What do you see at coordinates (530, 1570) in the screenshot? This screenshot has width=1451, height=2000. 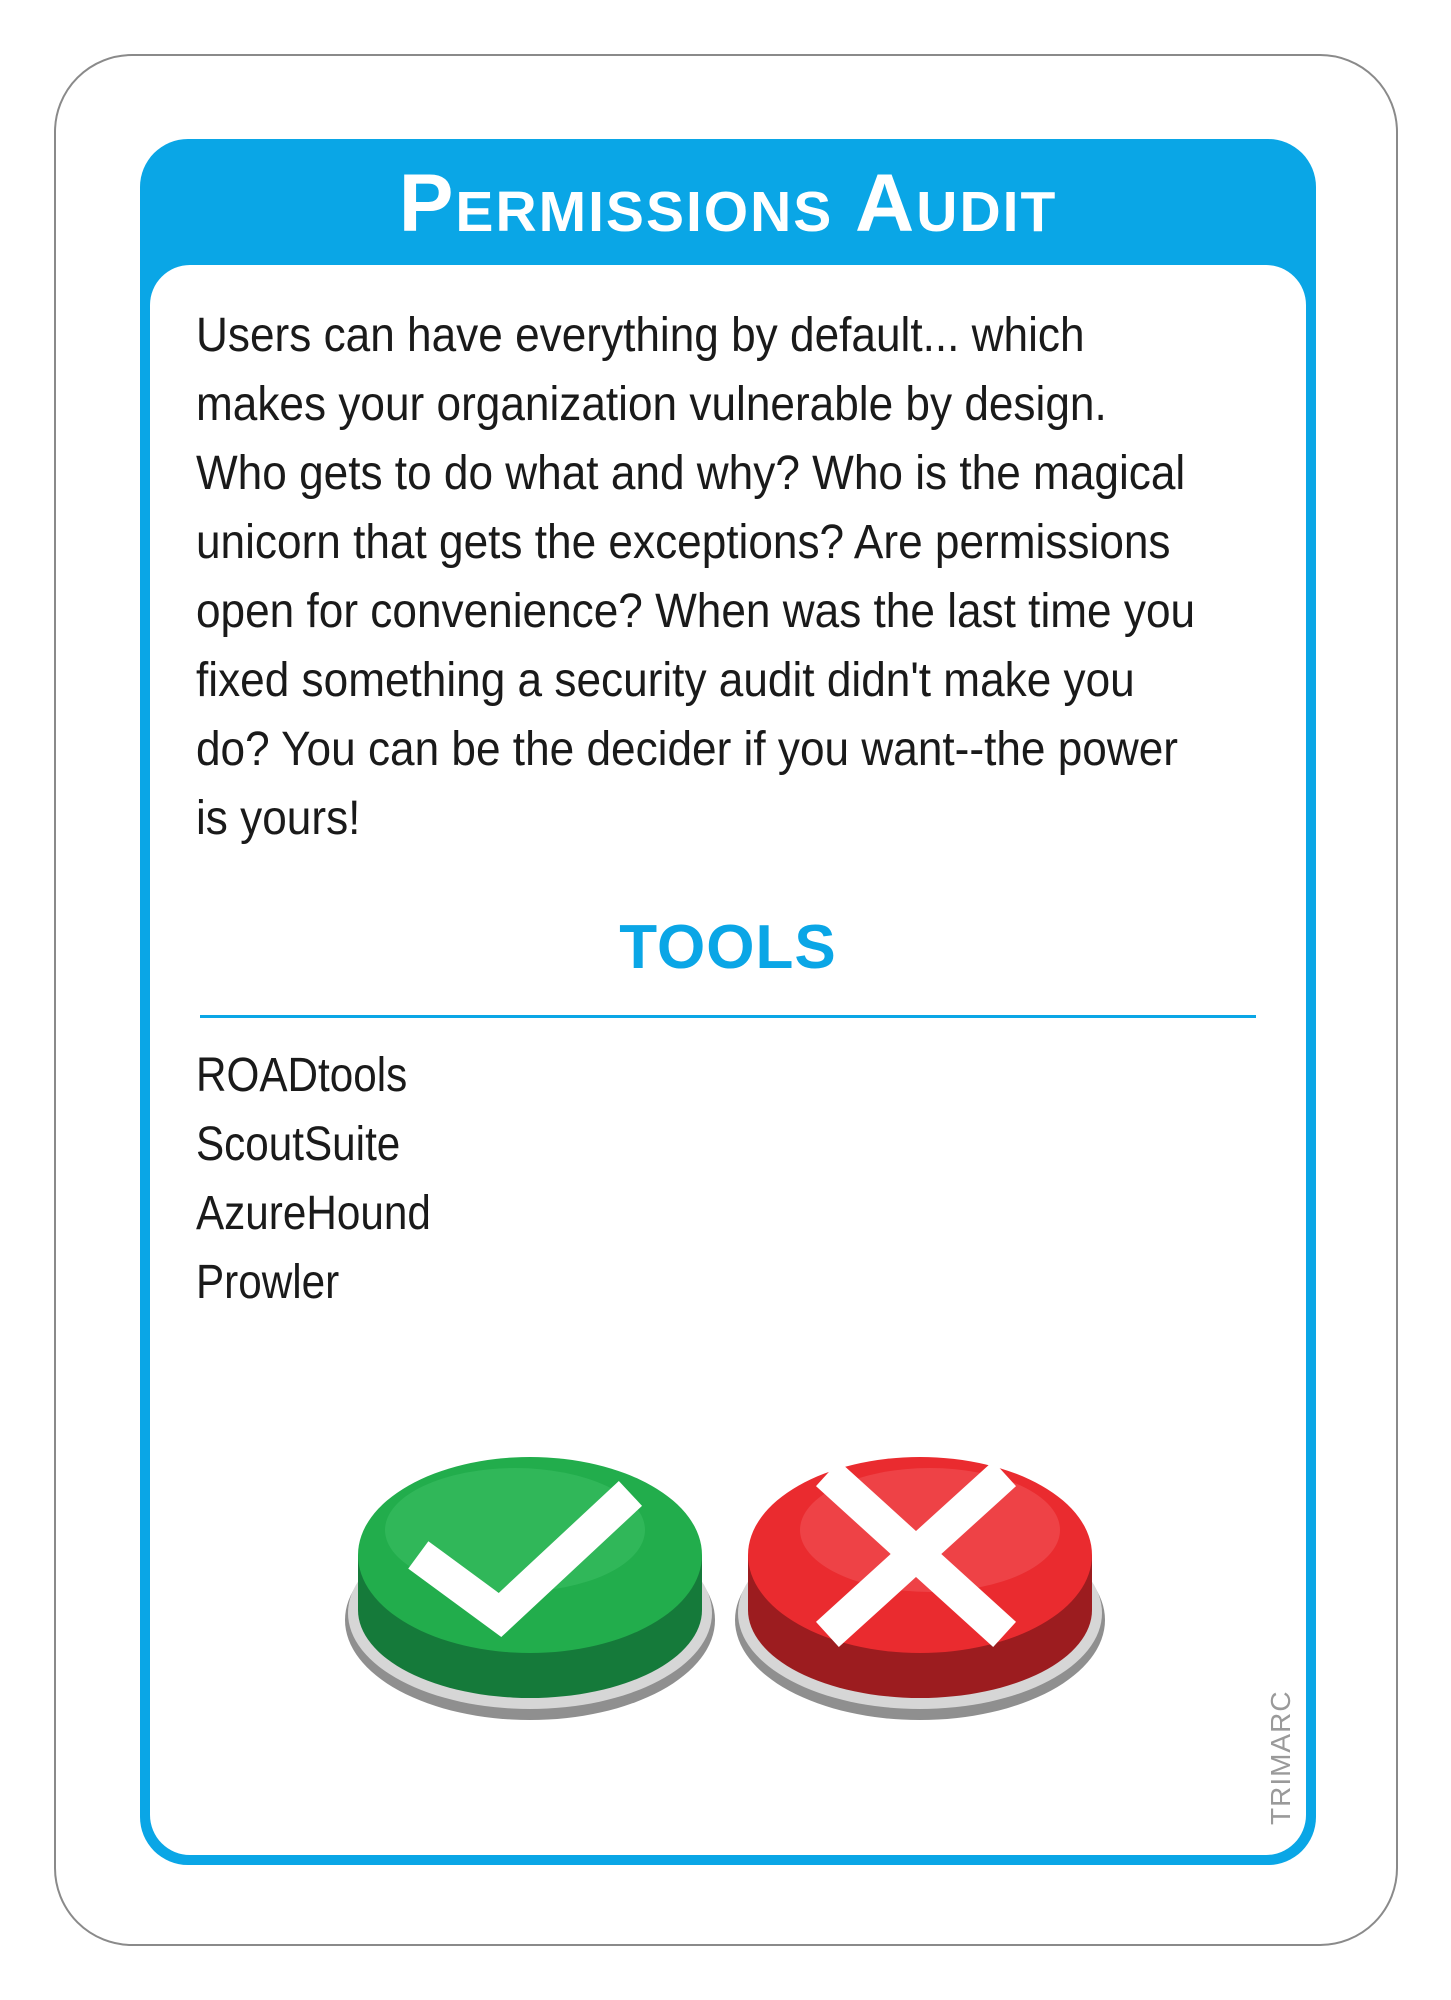 I see `accept-button` at bounding box center [530, 1570].